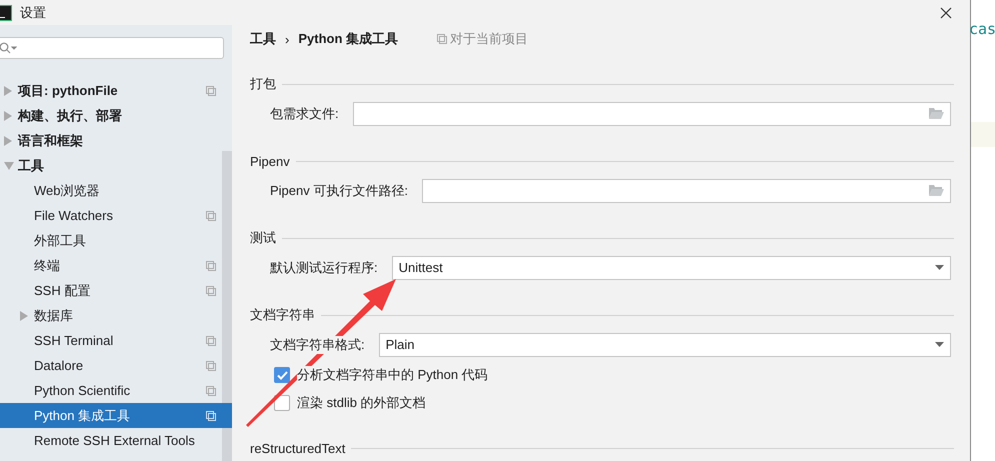 The image size is (995, 461). Describe the element at coordinates (227, 306) in the screenshot. I see `scrollbar` at that location.